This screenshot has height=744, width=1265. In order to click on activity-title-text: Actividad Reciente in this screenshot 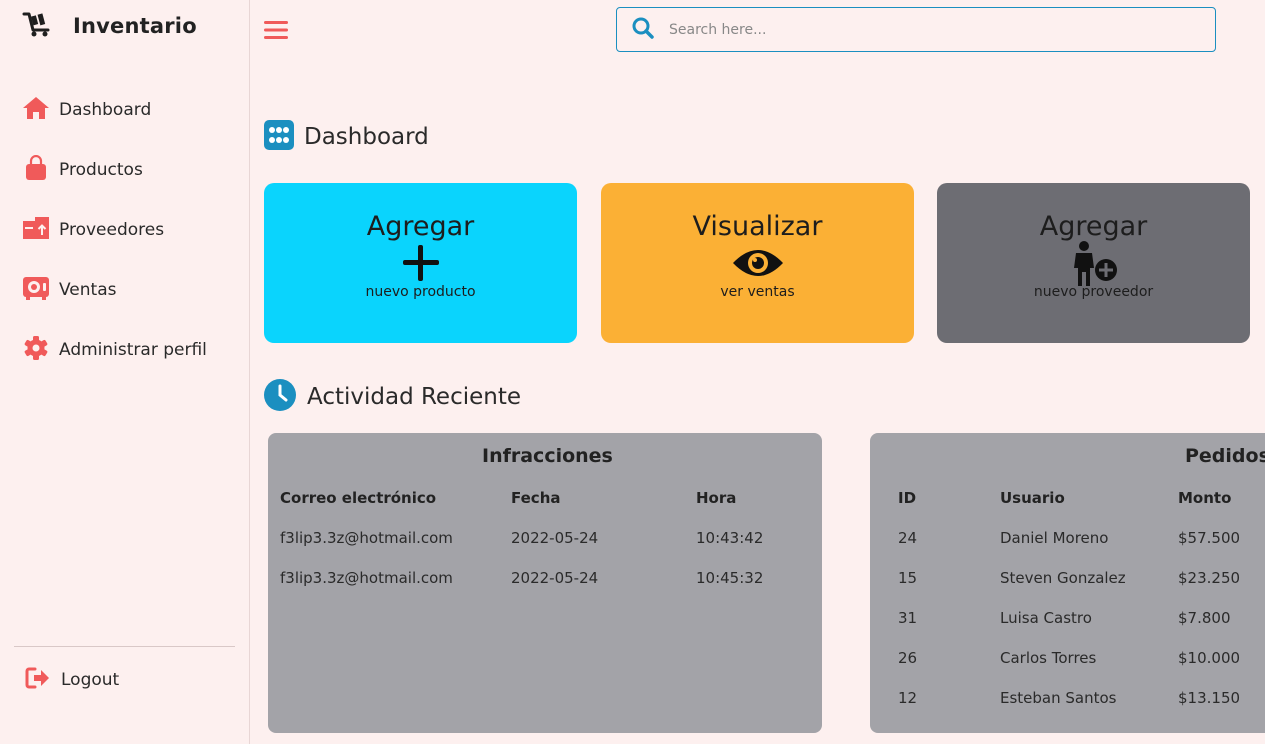, I will do `click(414, 397)`.